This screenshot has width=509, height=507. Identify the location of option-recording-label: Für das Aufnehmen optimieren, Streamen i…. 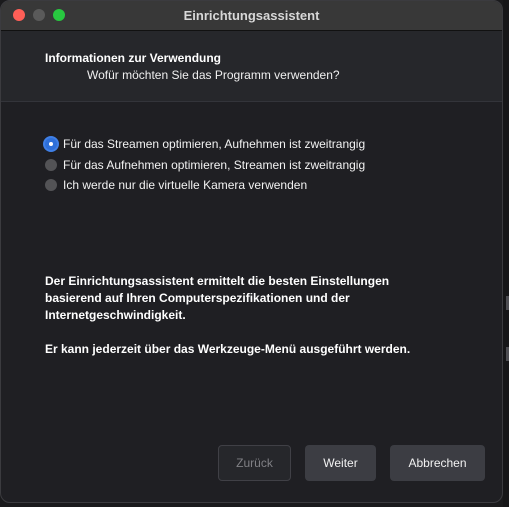
(214, 165).